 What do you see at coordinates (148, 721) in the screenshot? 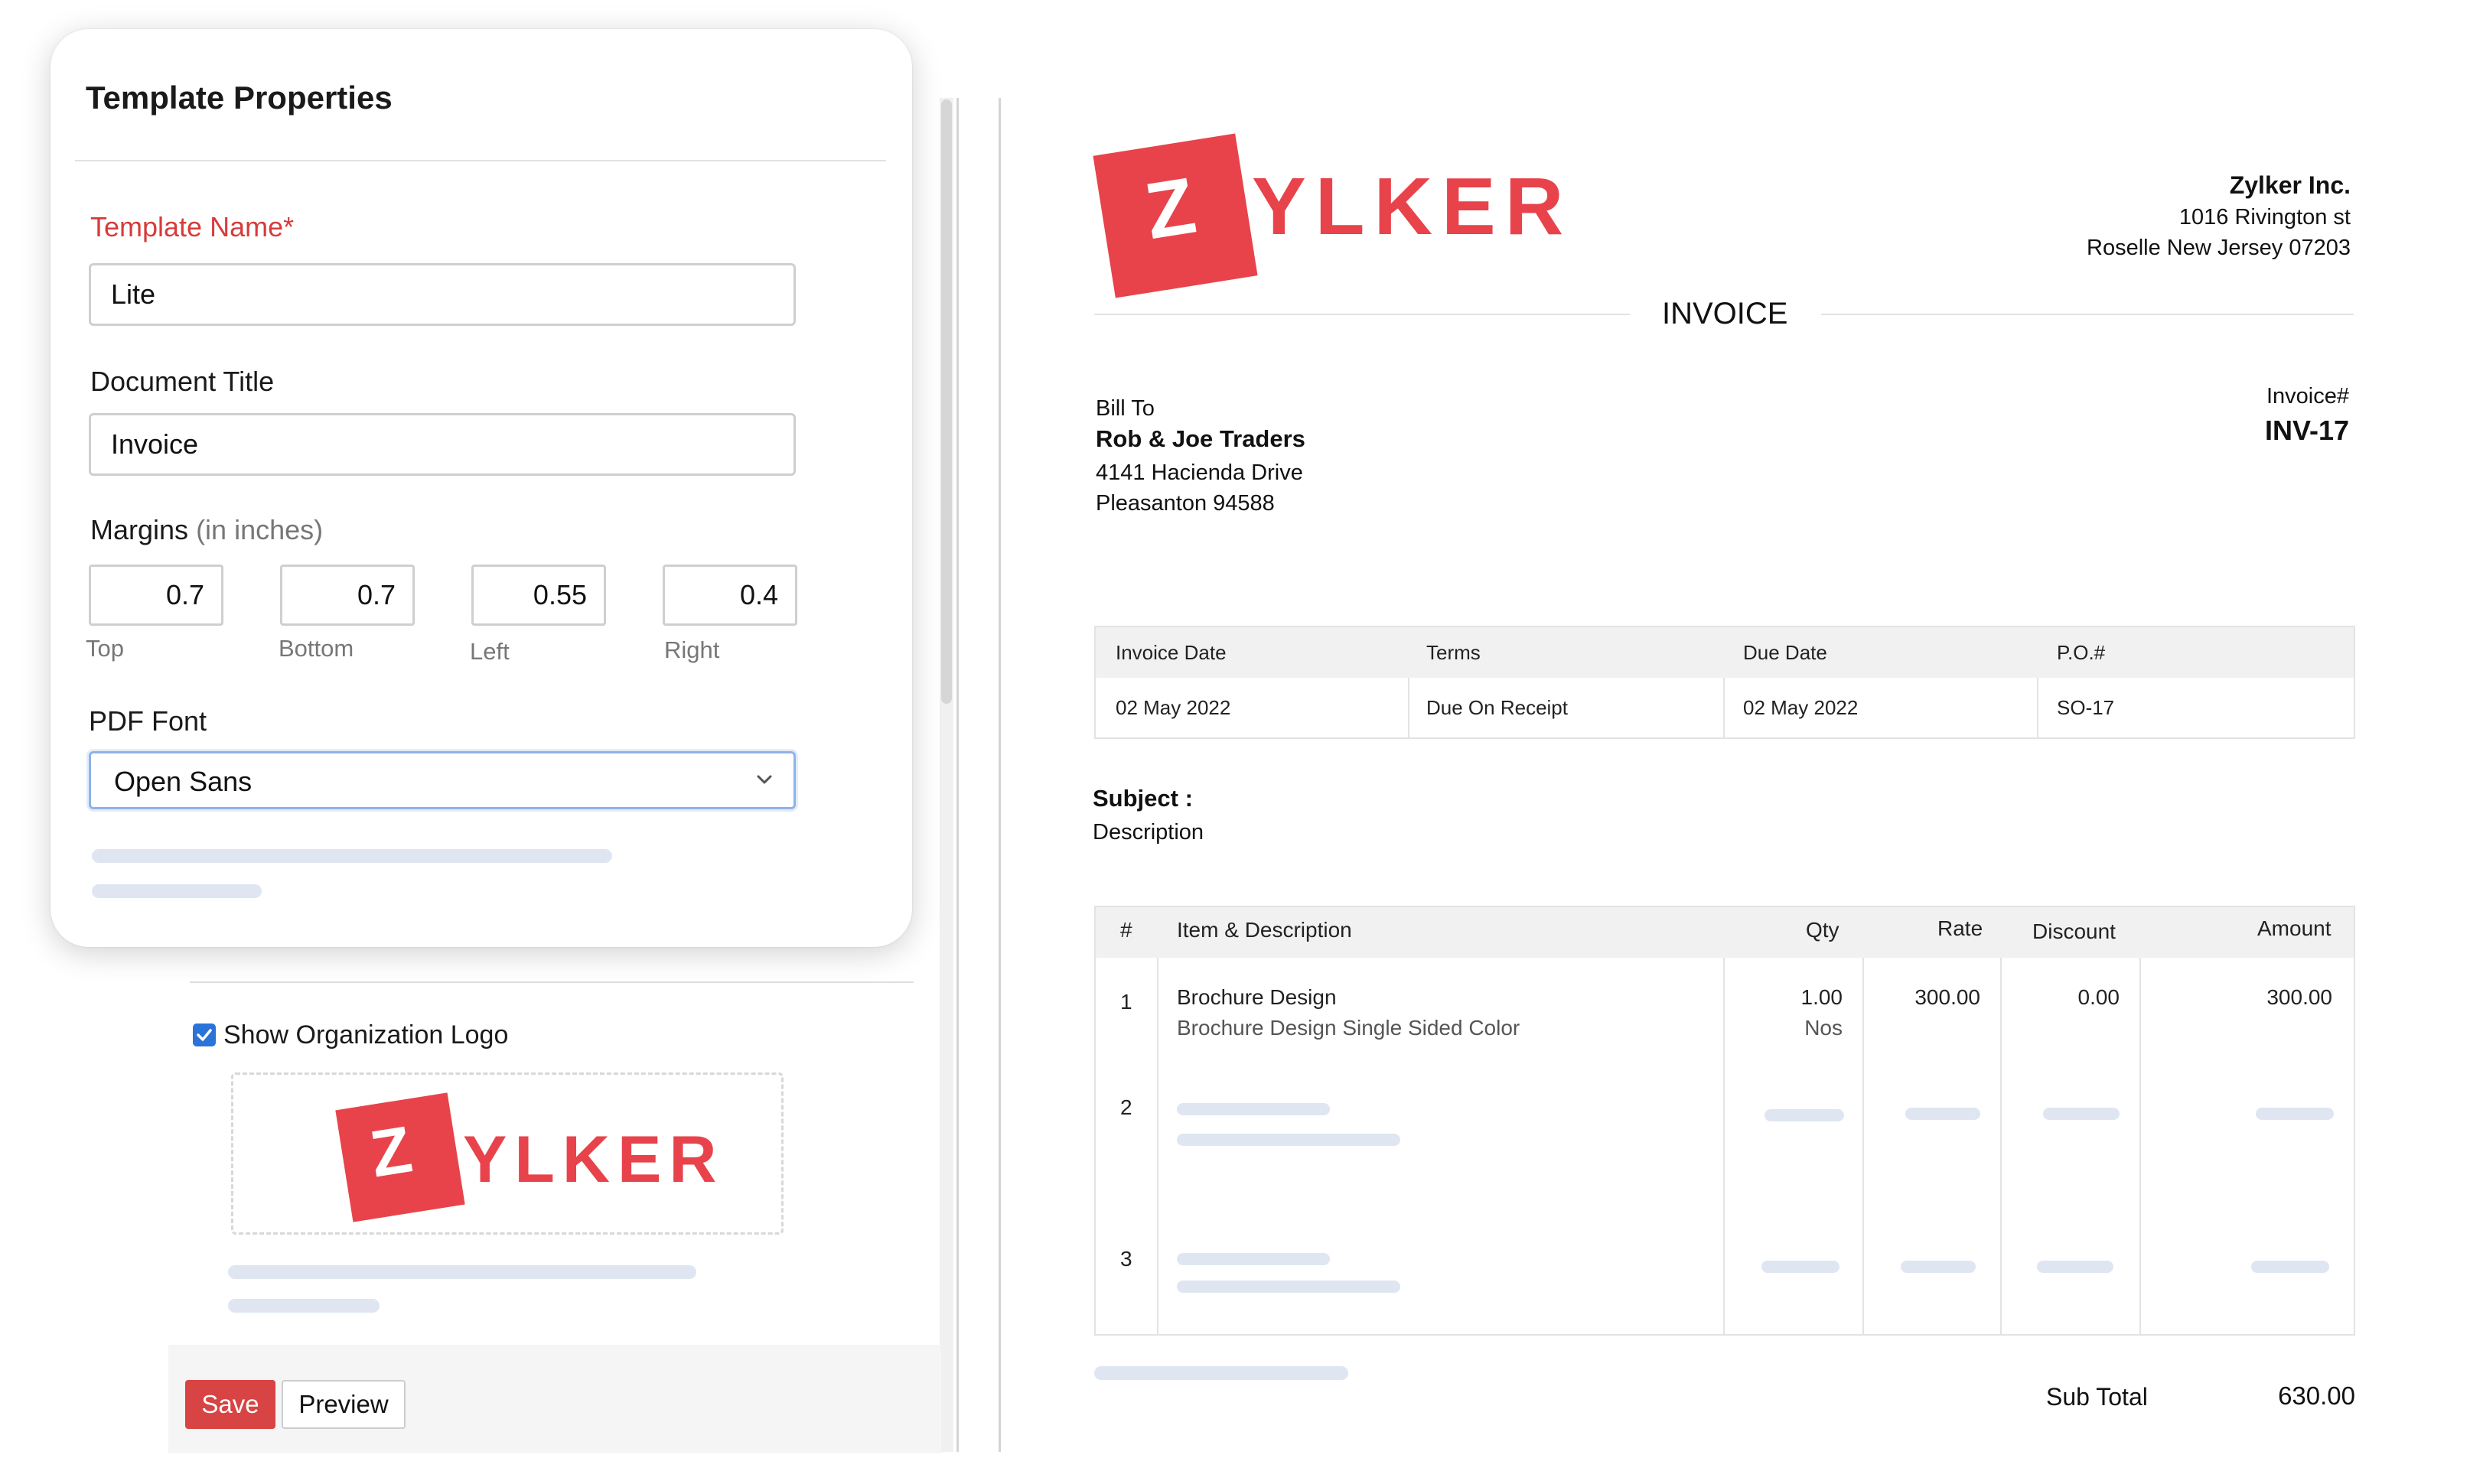
I see `pdf-font-label: PDF Font` at bounding box center [148, 721].